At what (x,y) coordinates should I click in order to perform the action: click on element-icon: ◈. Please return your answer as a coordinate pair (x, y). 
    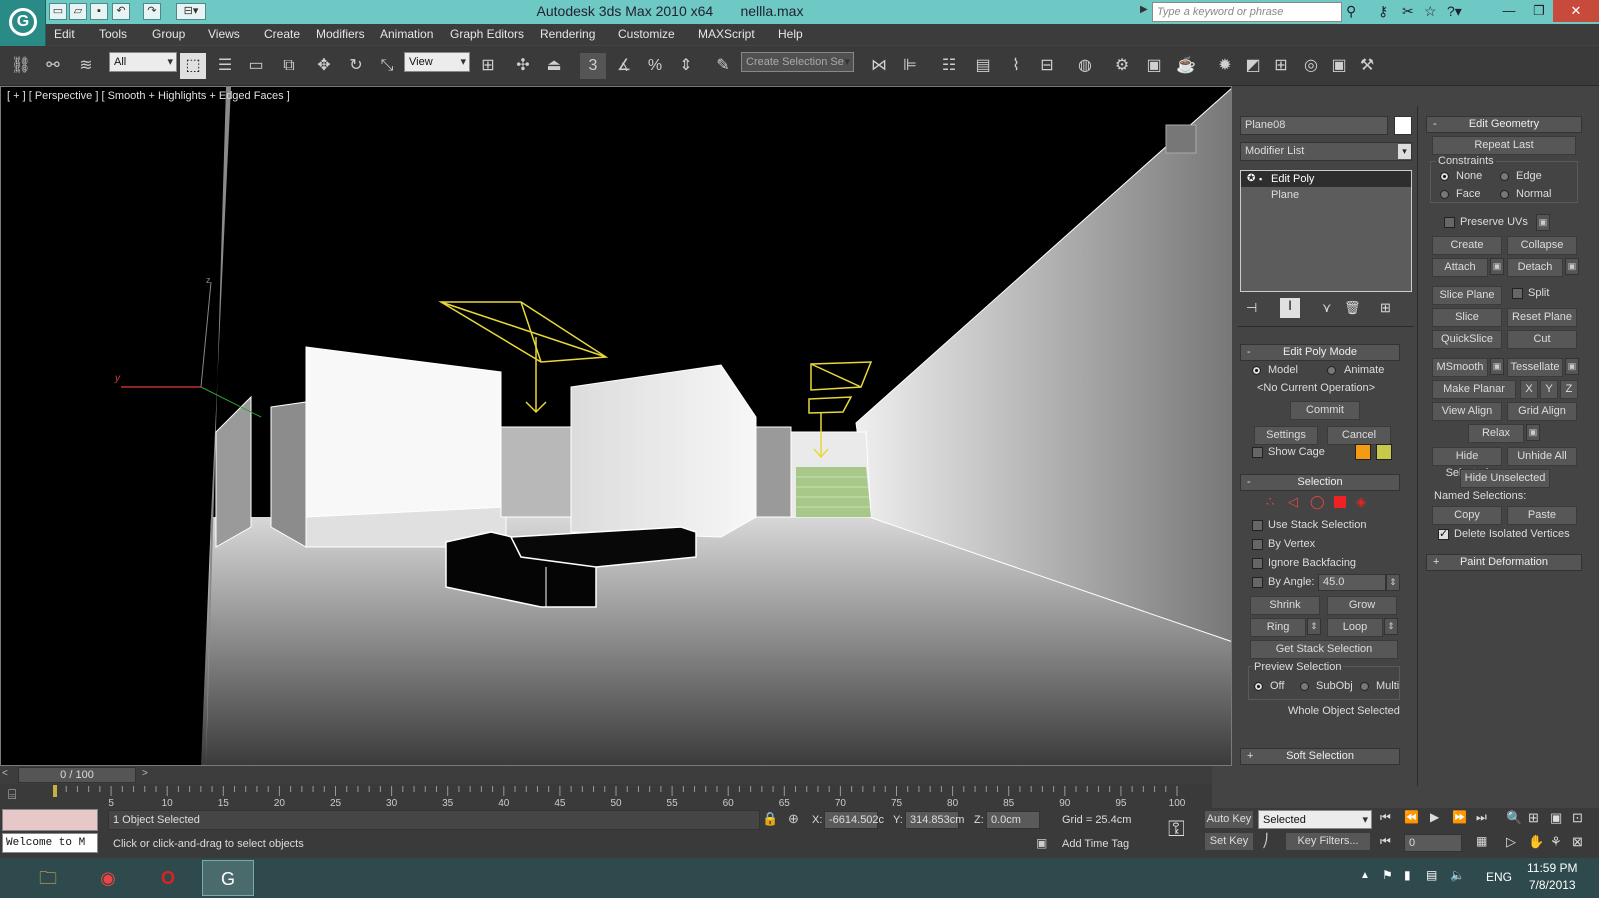
    Looking at the image, I should click on (1361, 502).